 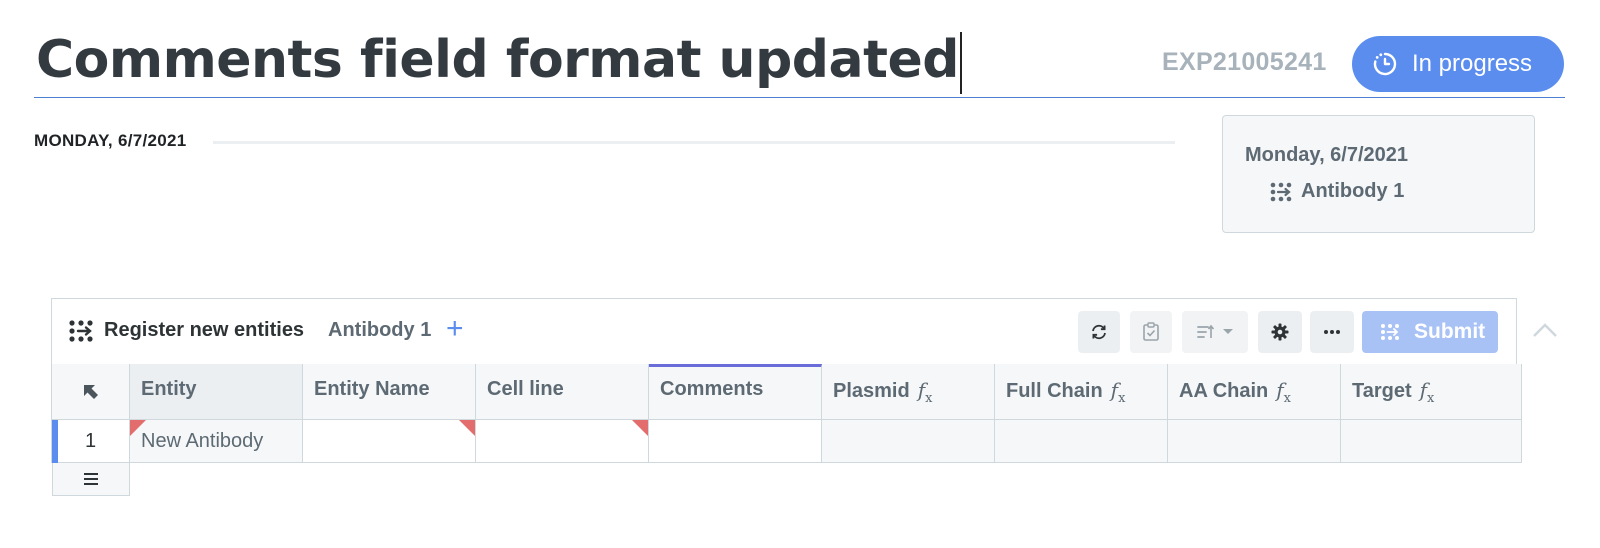 I want to click on column-header-aa-chain: AA Chain fx, so click(x=1254, y=392).